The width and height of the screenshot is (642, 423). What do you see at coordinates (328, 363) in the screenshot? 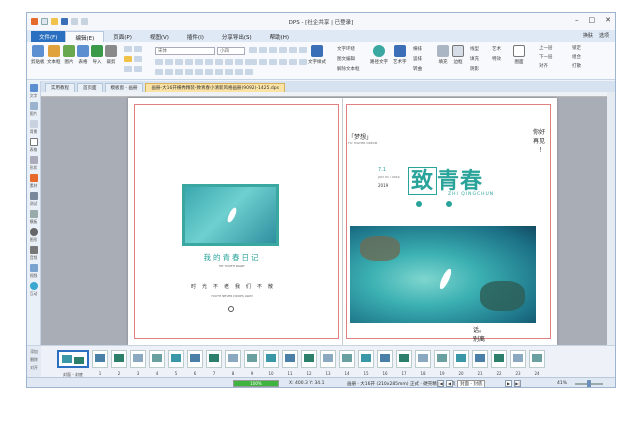
I see `page-thumbnail: 13` at bounding box center [328, 363].